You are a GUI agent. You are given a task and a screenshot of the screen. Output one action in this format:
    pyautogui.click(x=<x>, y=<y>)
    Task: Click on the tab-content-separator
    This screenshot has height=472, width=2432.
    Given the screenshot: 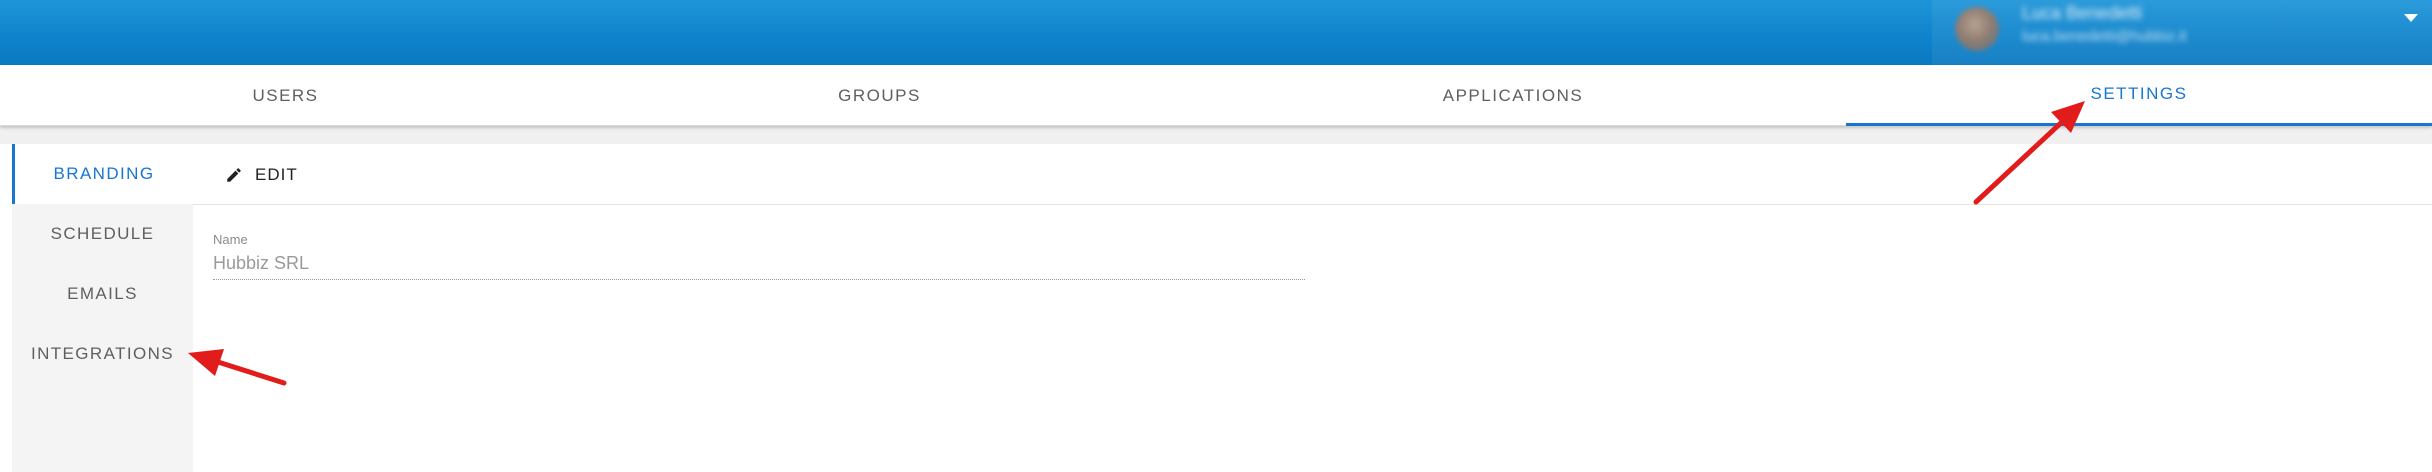 What is the action you would take?
    pyautogui.click(x=1216, y=135)
    